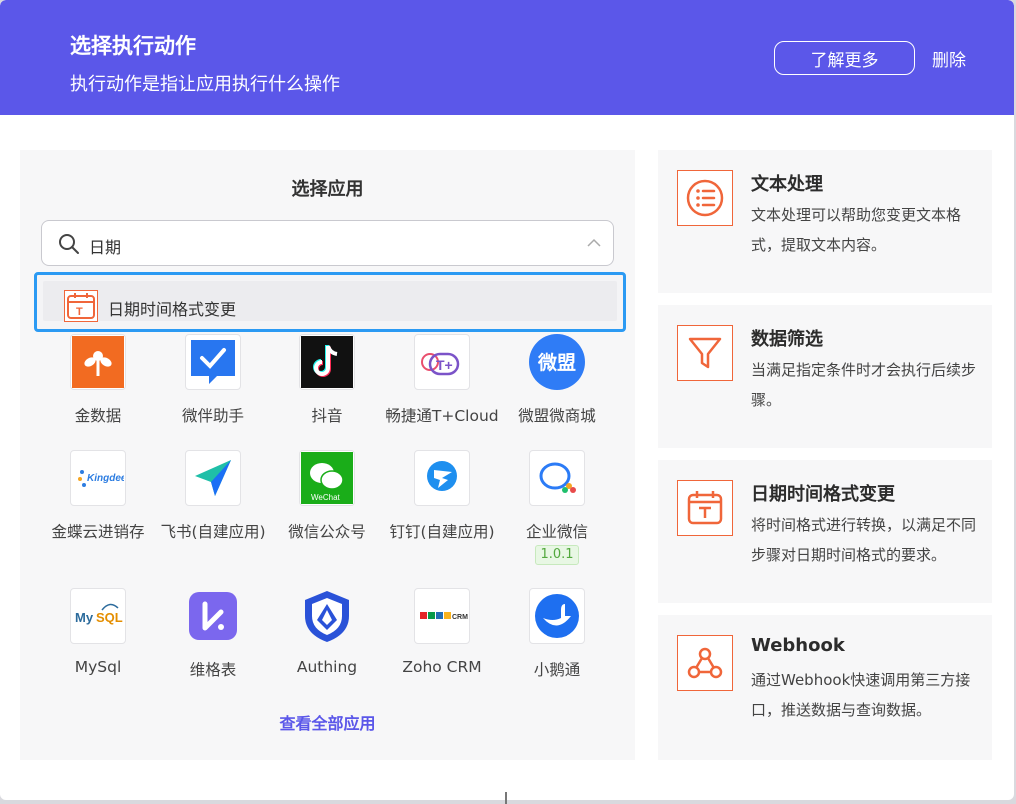 This screenshot has width=1016, height=804. Describe the element at coordinates (864, 540) in the screenshot. I see `card-description: 将时间格式进行转换，以满足不同步骤对日期时间格式的要求。` at that location.